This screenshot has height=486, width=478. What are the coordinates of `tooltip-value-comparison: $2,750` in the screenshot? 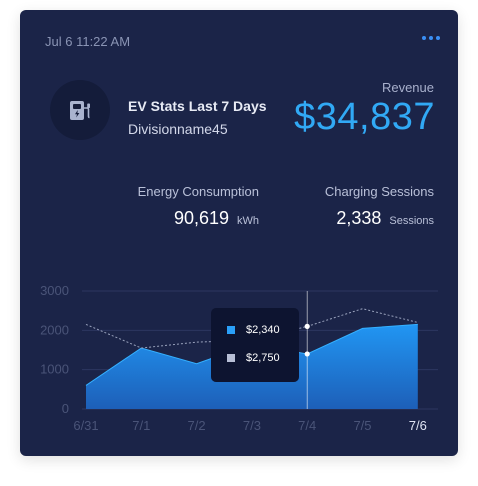 It's located at (263, 358).